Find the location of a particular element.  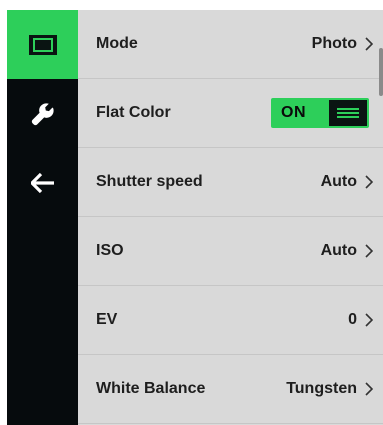

menu-row-label: EV is located at coordinates (107, 319).